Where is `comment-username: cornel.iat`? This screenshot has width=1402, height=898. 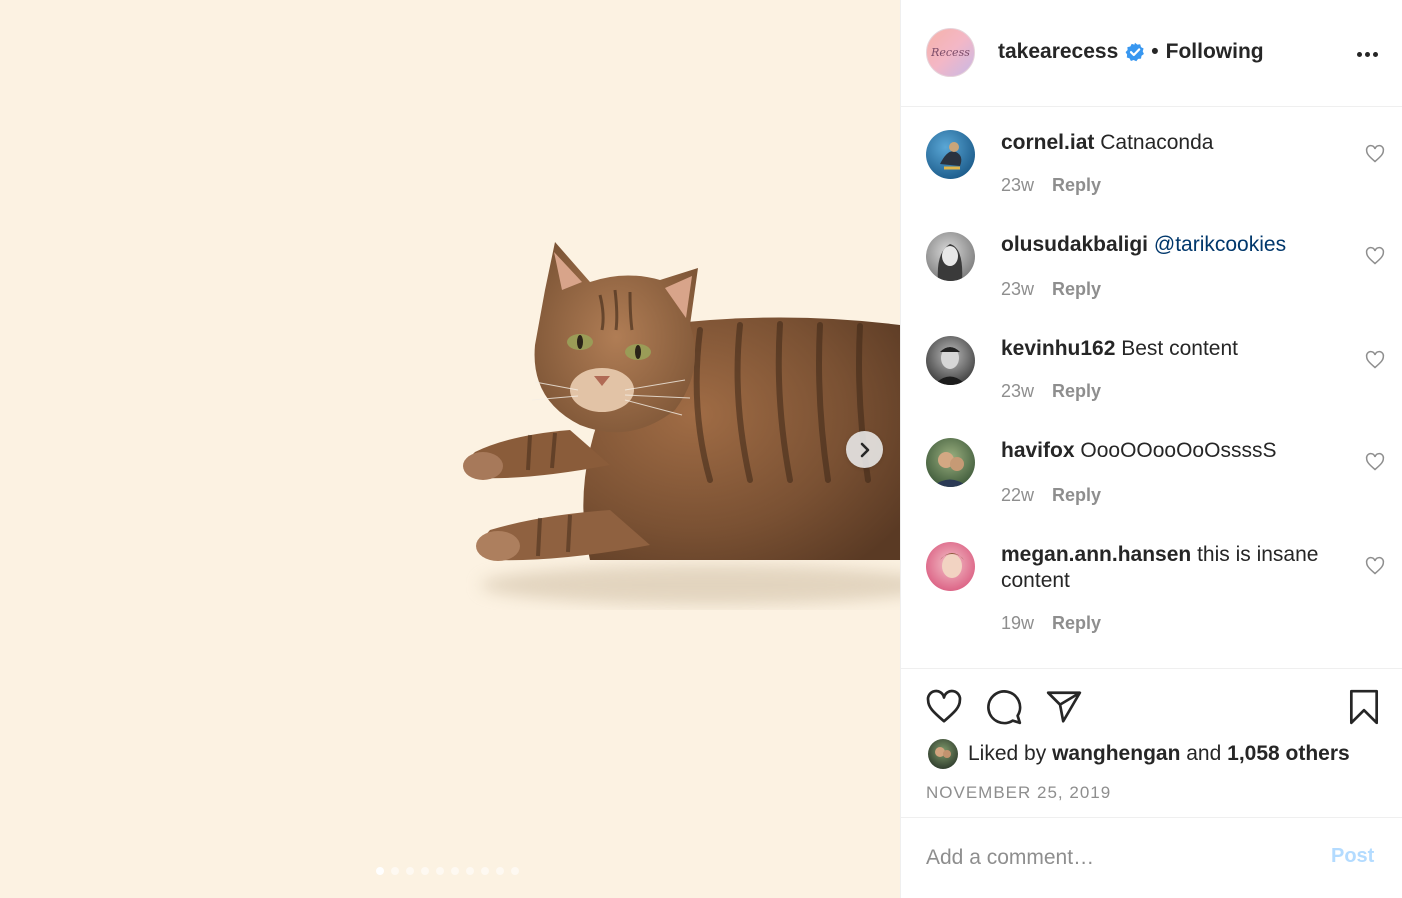 comment-username: cornel.iat is located at coordinates (1047, 142).